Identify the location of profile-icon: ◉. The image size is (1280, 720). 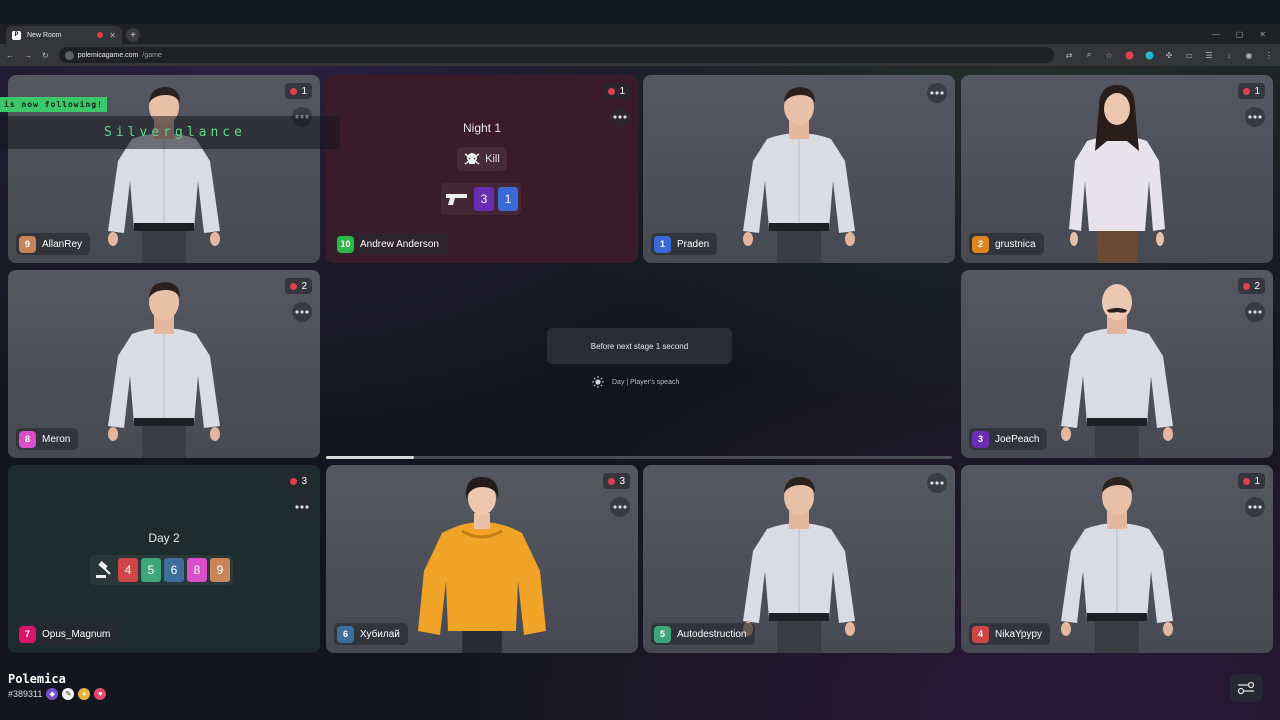
(1249, 55).